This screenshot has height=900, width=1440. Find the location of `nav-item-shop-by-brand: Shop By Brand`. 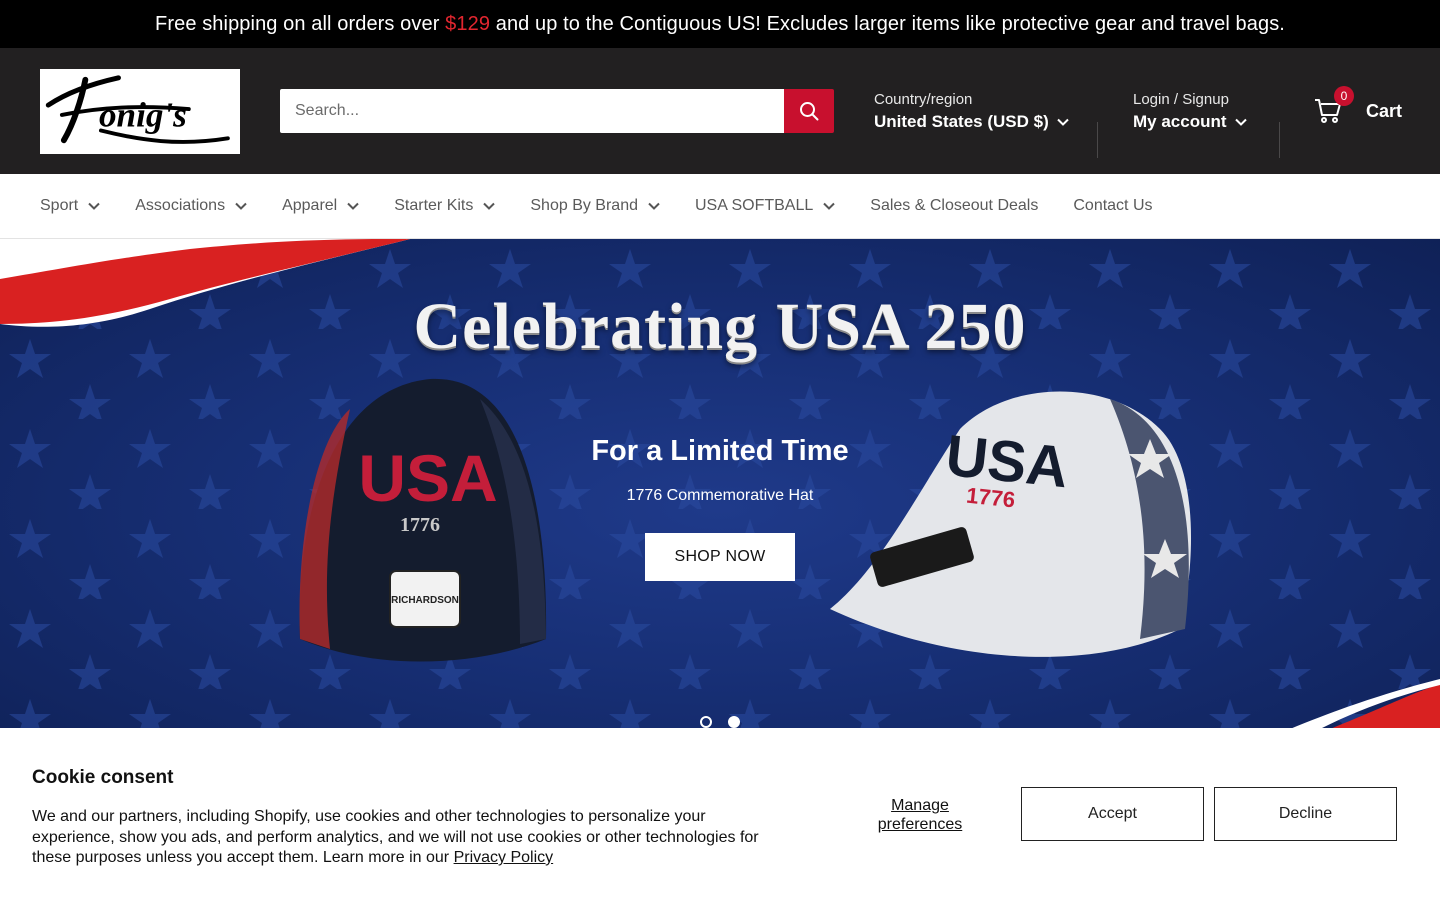

nav-item-shop-by-brand: Shop By Brand is located at coordinates (595, 206).